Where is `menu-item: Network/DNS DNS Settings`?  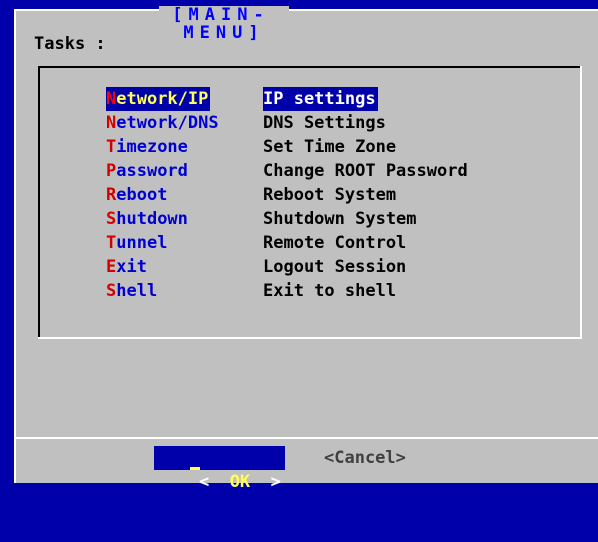 menu-item: Network/DNS DNS Settings is located at coordinates (341, 123).